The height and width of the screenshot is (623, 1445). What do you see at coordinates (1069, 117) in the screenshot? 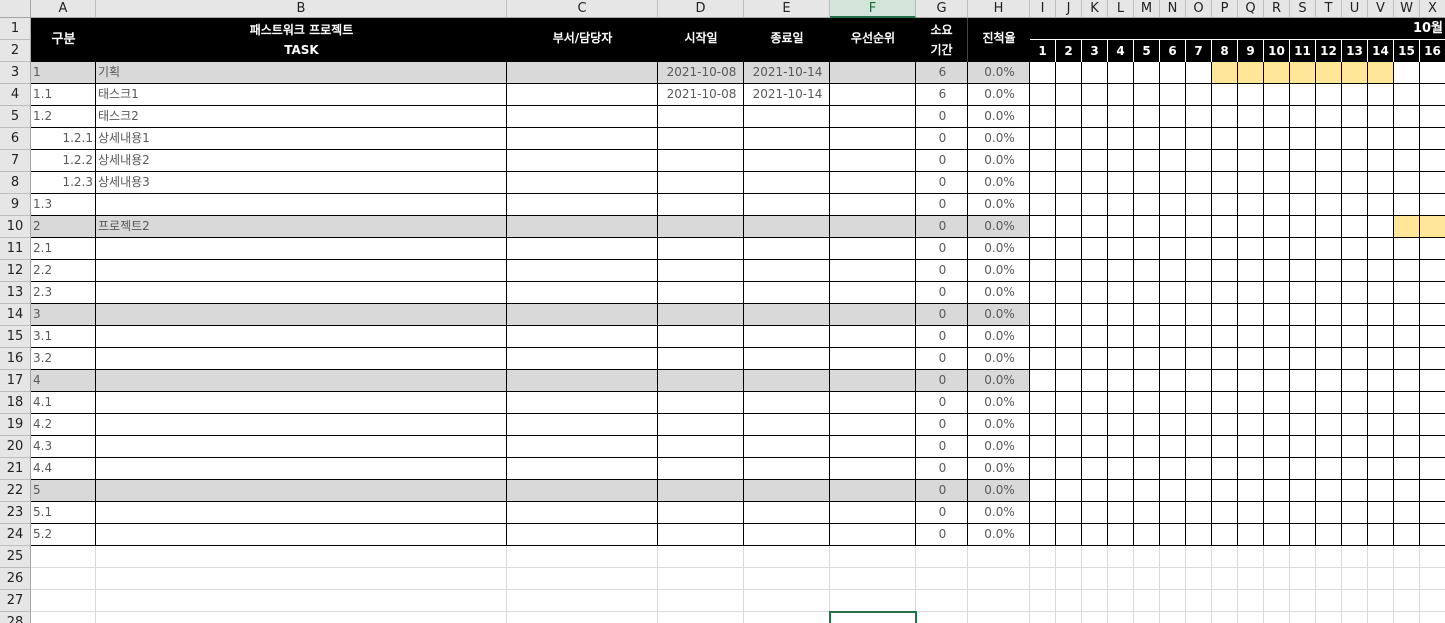
I see `gantt-cell-r5-d2` at bounding box center [1069, 117].